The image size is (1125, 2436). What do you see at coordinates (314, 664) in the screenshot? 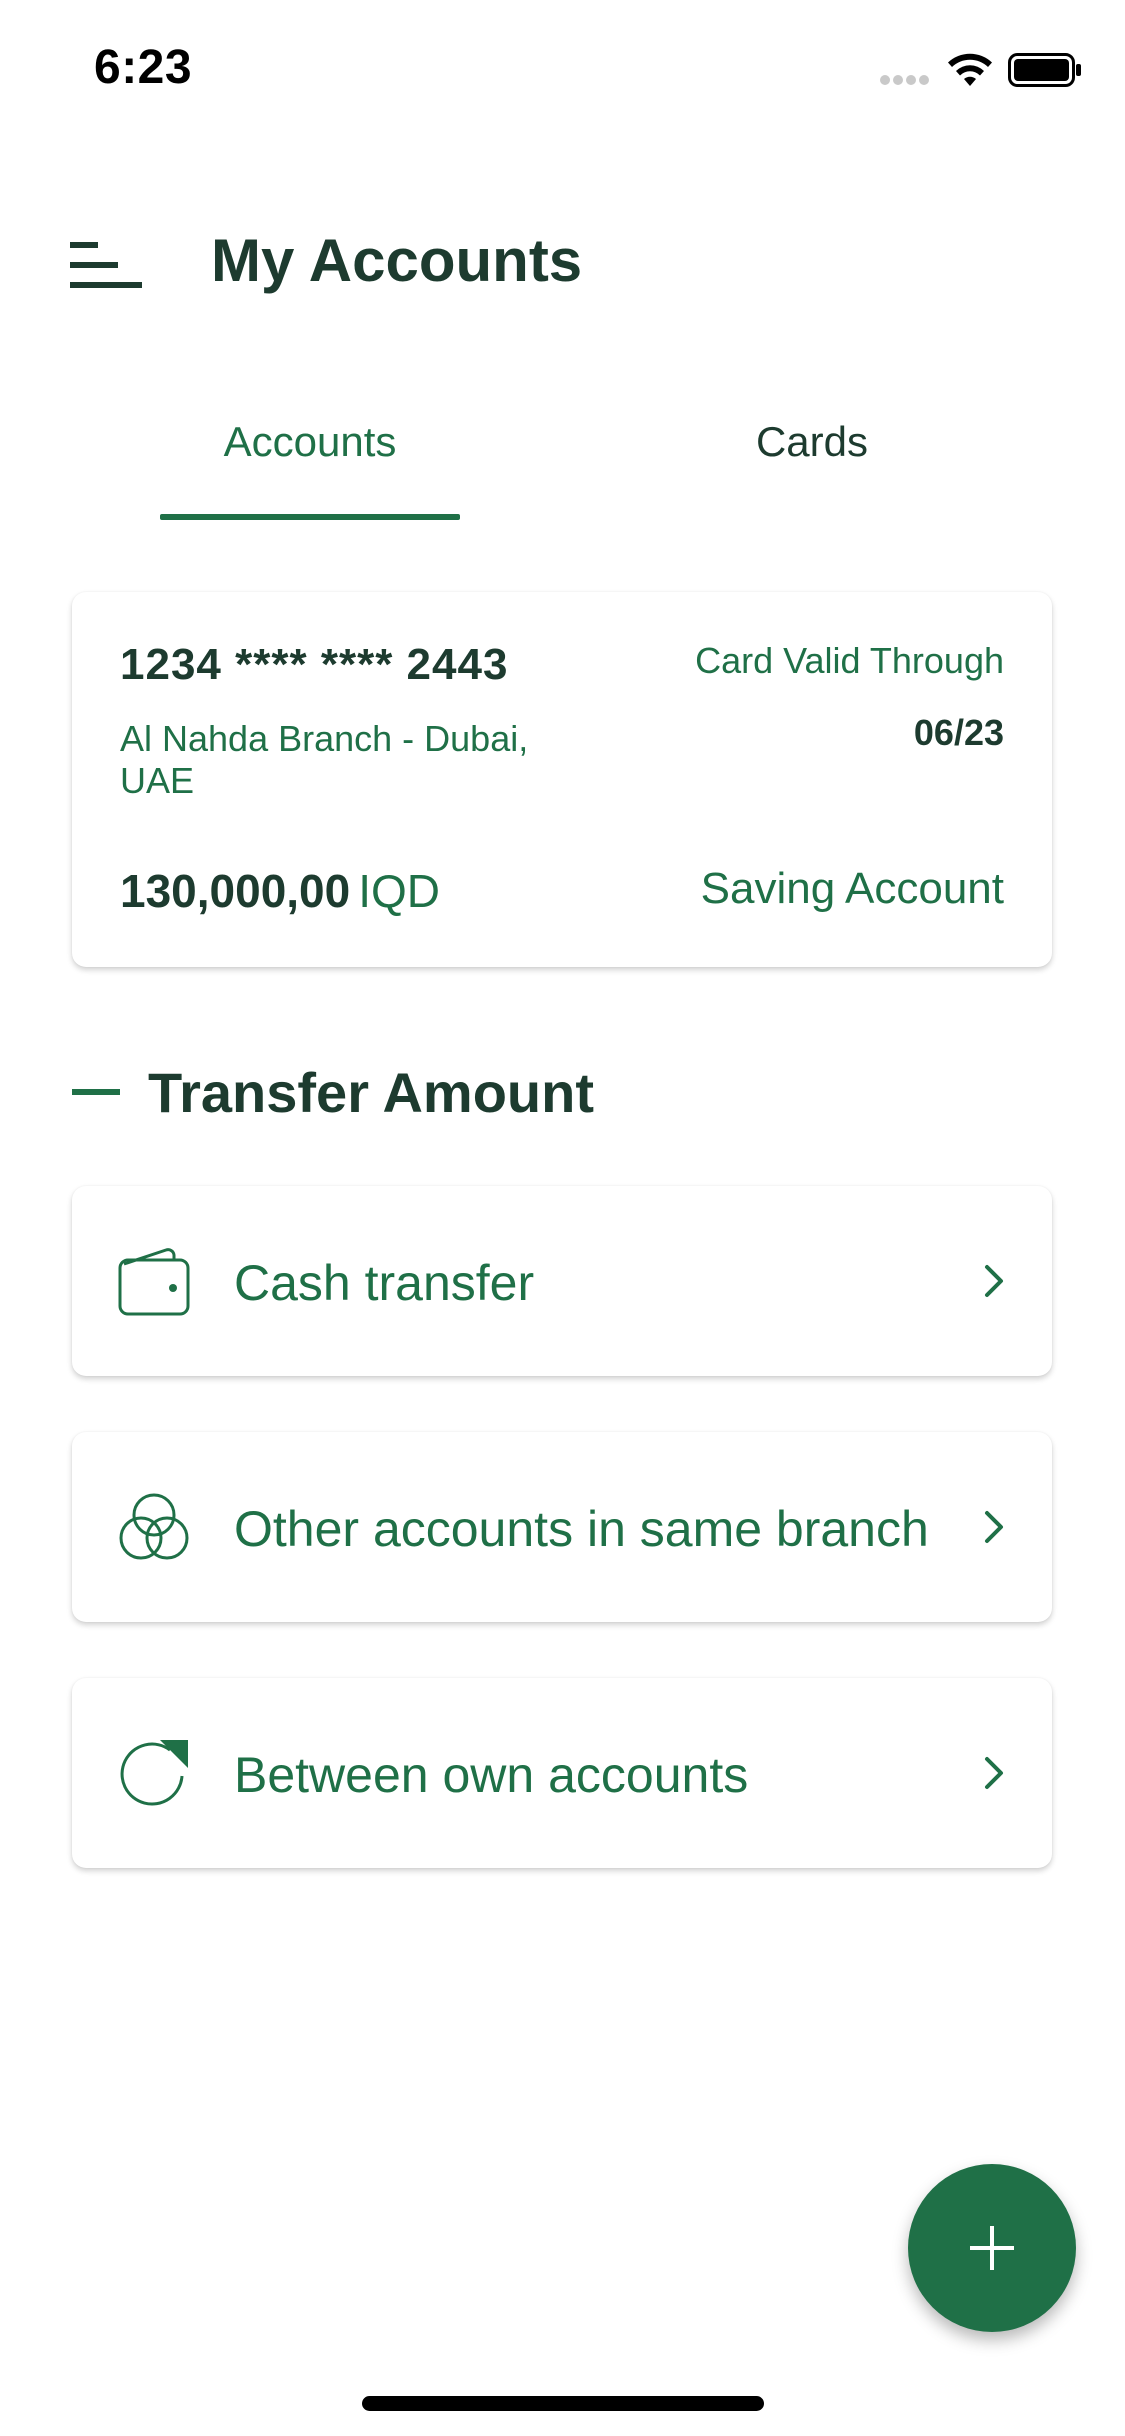
I see `account-number: 1234 **** **** 2443` at bounding box center [314, 664].